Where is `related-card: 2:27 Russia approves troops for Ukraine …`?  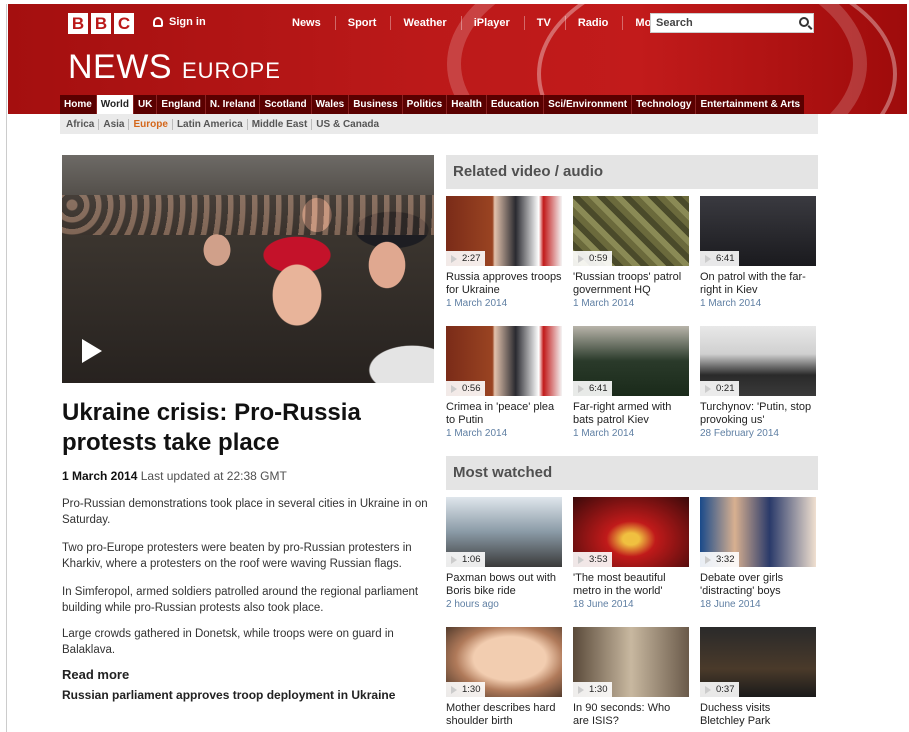
related-card: 2:27 Russia approves troops for Ukraine … is located at coordinates (504, 252).